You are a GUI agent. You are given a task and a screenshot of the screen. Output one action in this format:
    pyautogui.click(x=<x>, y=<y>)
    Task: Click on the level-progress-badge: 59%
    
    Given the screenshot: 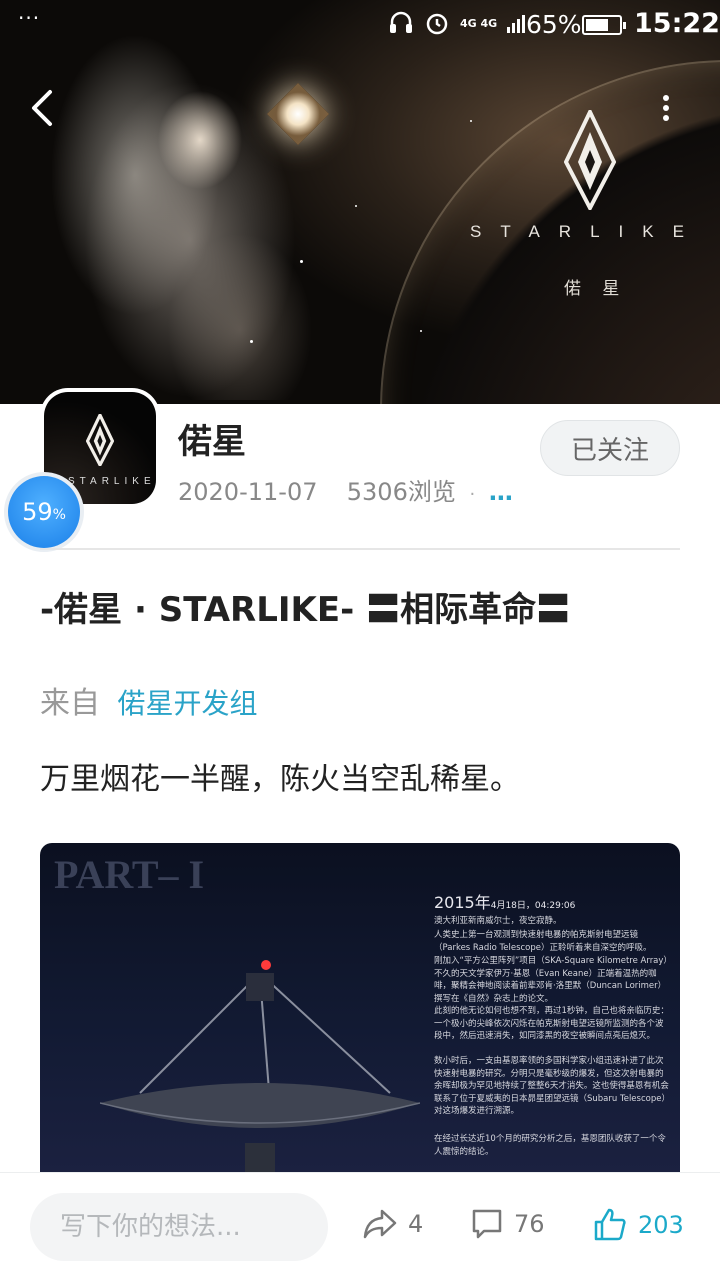 What is the action you would take?
    pyautogui.click(x=44, y=512)
    